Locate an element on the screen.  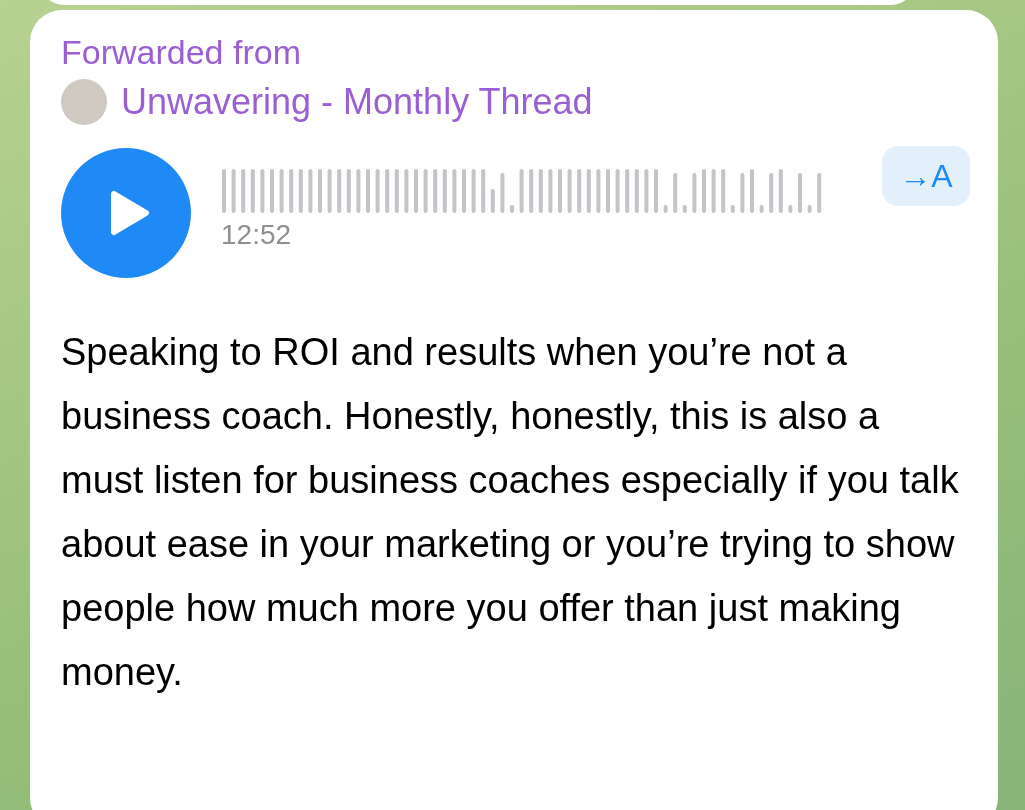
forwarded-label: Forwarded from is located at coordinates (181, 52).